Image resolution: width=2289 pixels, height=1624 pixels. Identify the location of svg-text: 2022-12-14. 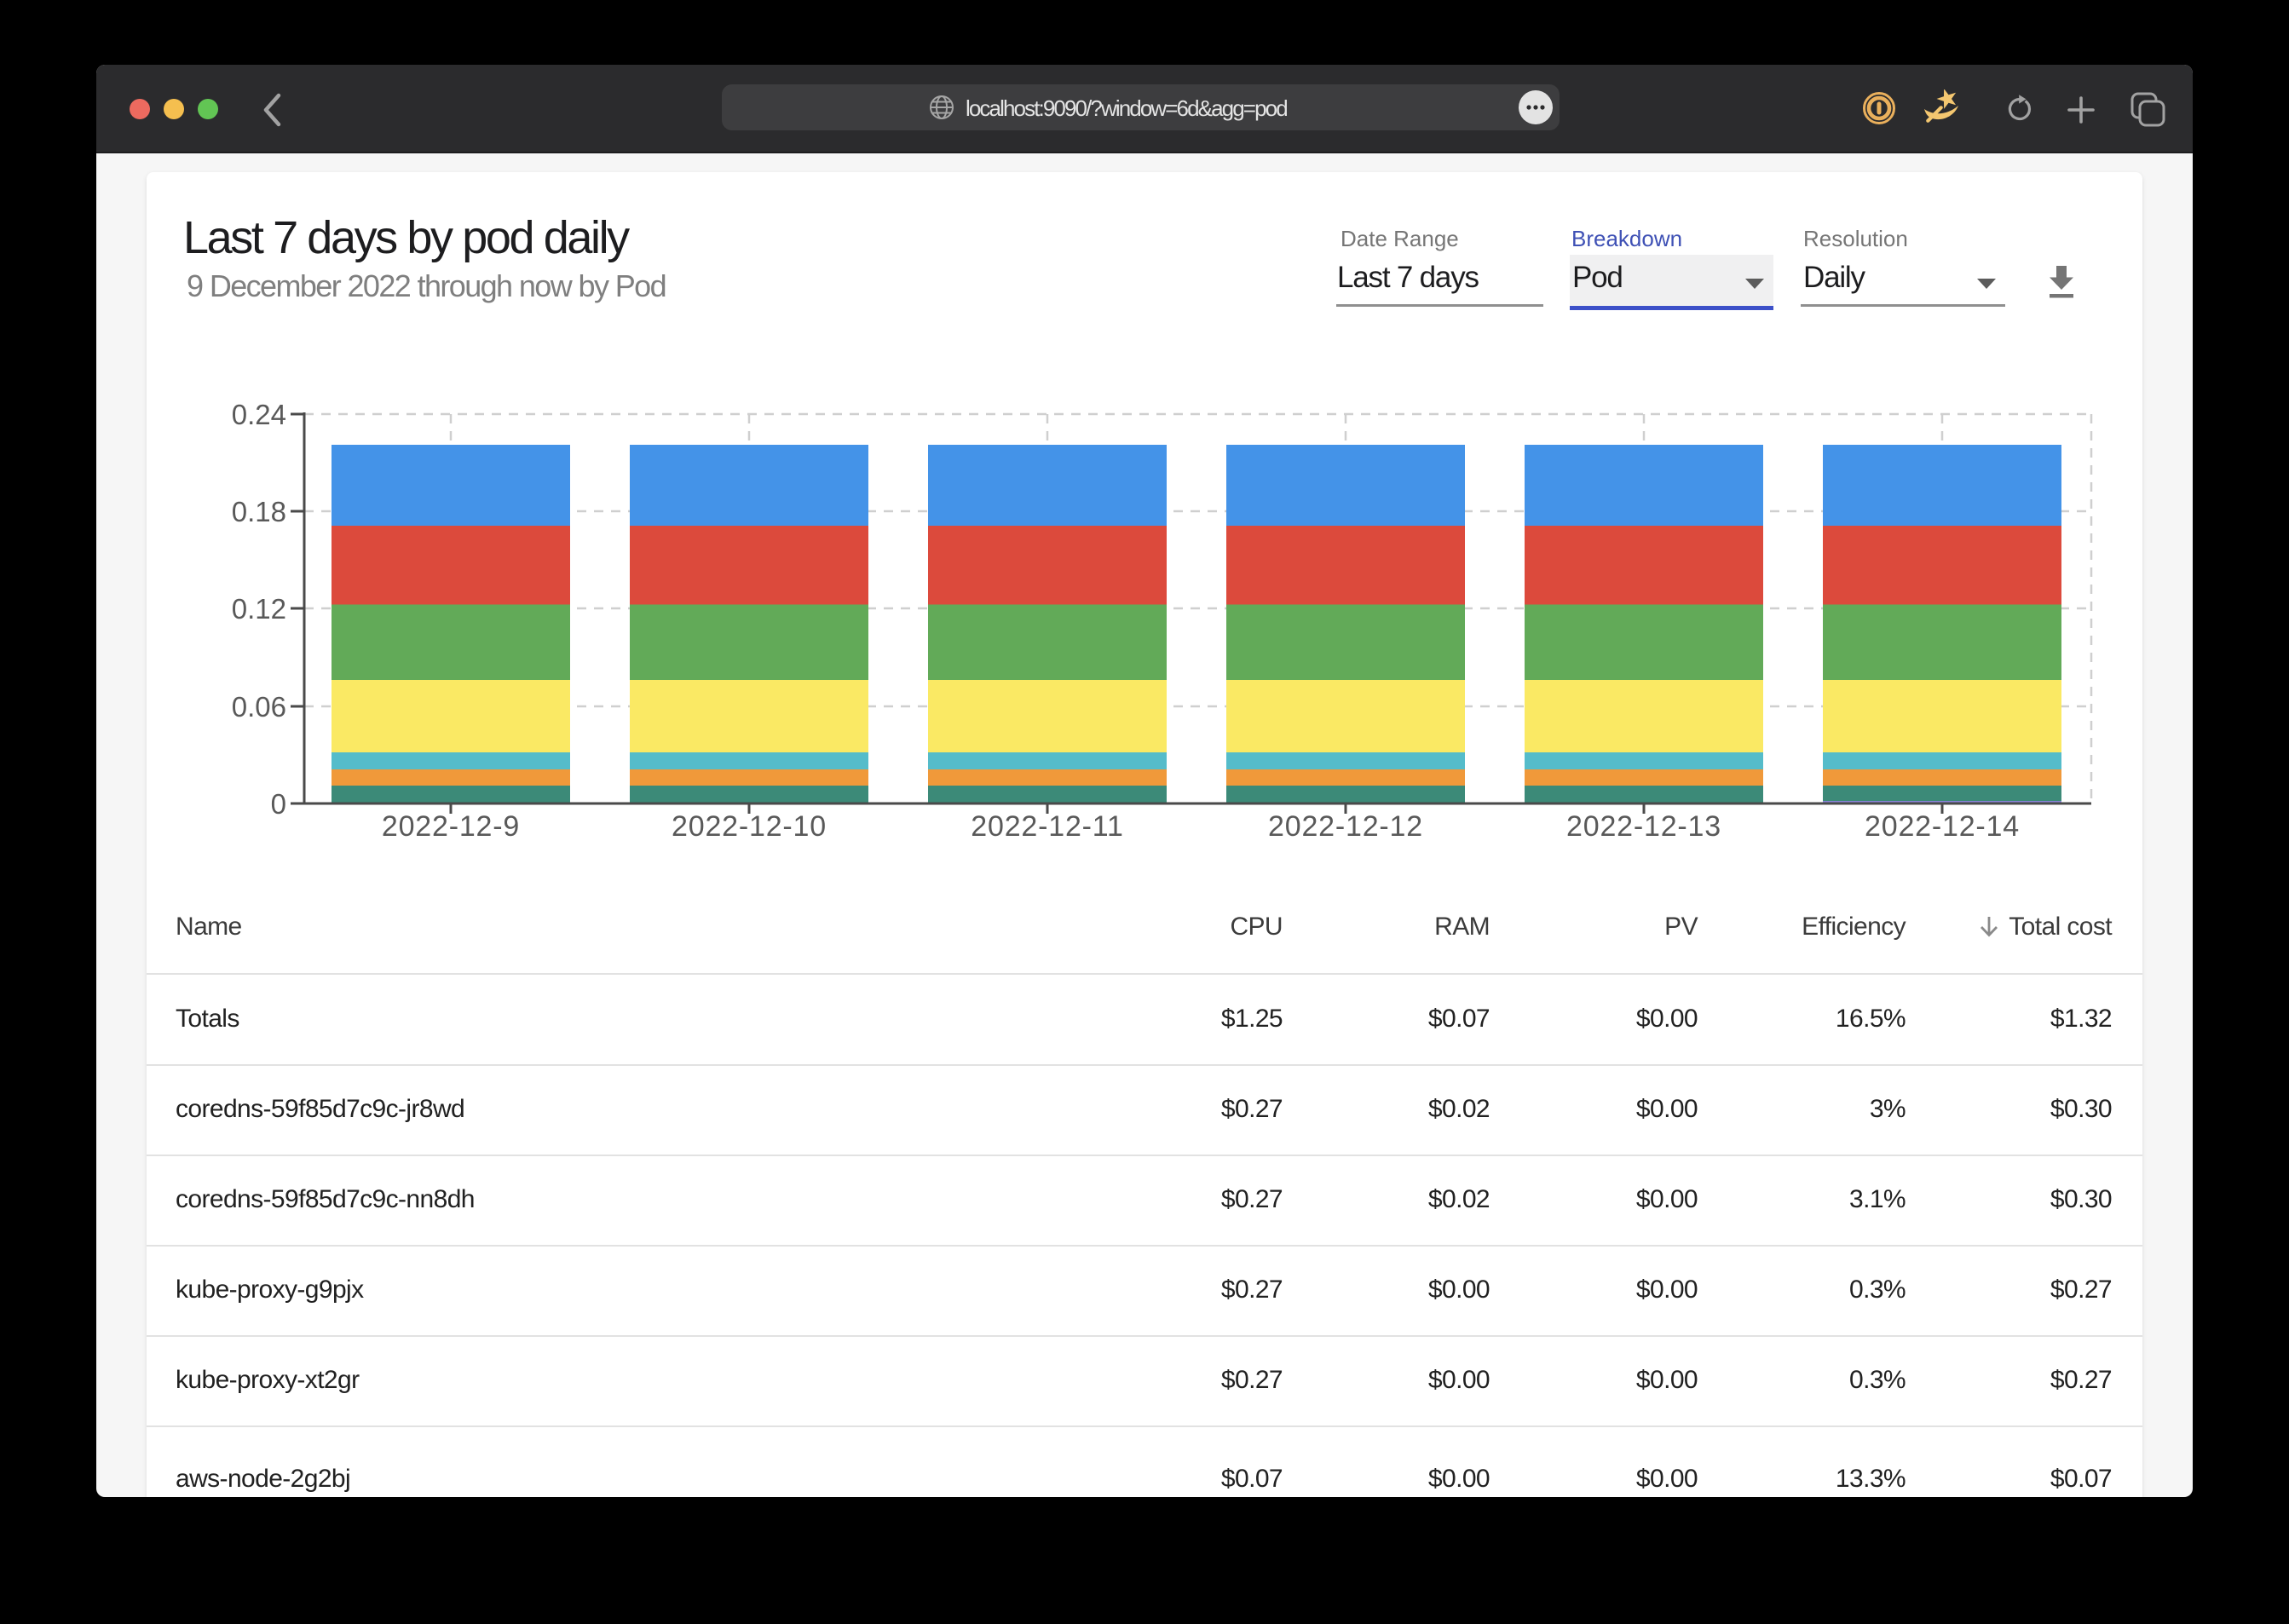
(1942, 826).